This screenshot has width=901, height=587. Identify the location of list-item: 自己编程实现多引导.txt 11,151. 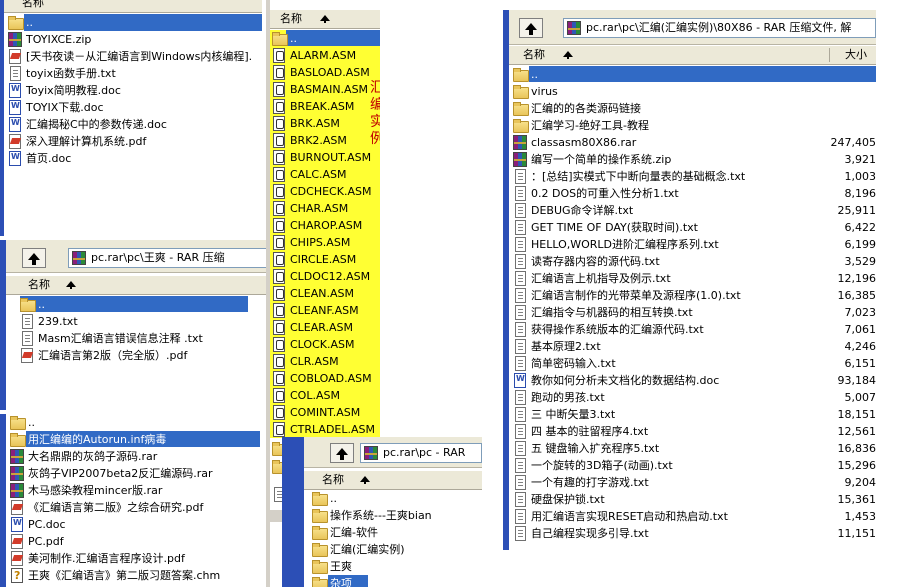
(694, 533).